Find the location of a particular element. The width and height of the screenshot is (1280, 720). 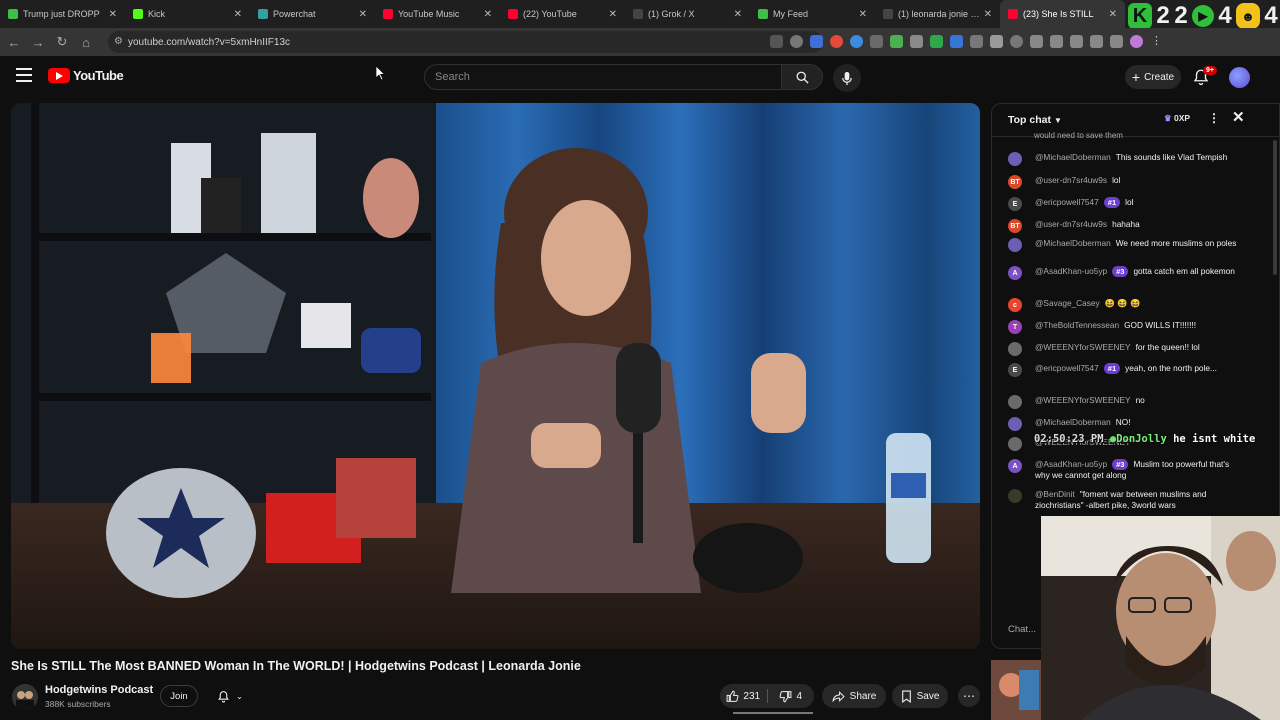

channel-name: Hodgetwins Podcast is located at coordinates (99, 690).